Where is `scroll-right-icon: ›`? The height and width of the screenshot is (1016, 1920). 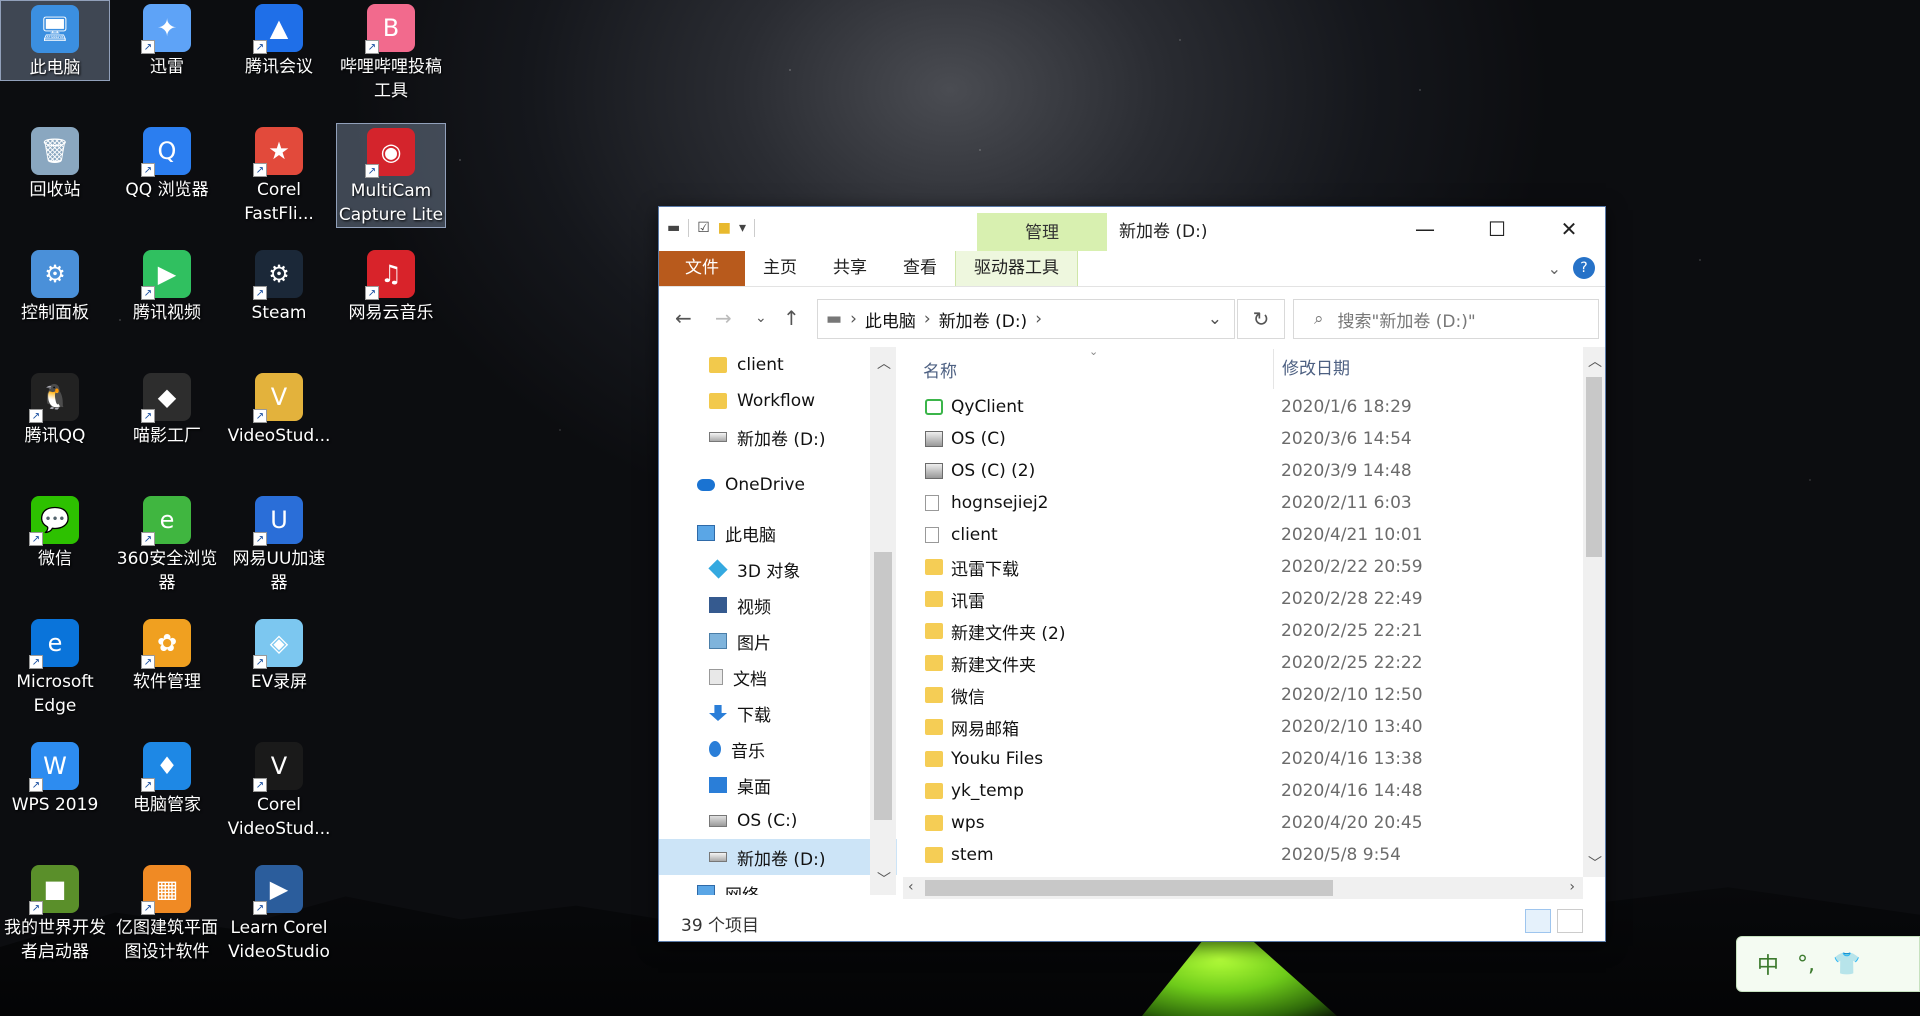
scroll-right-icon: › is located at coordinates (1572, 887).